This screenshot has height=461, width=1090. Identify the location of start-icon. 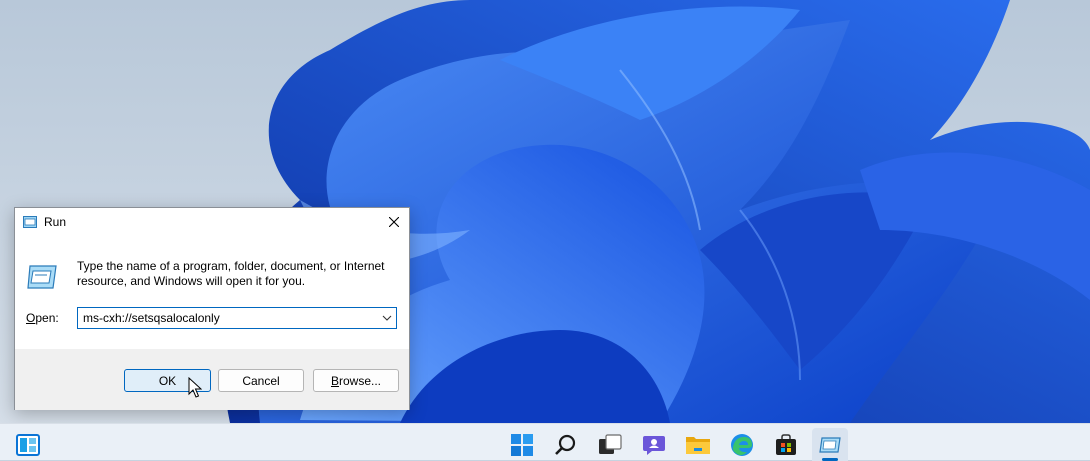
(522, 444).